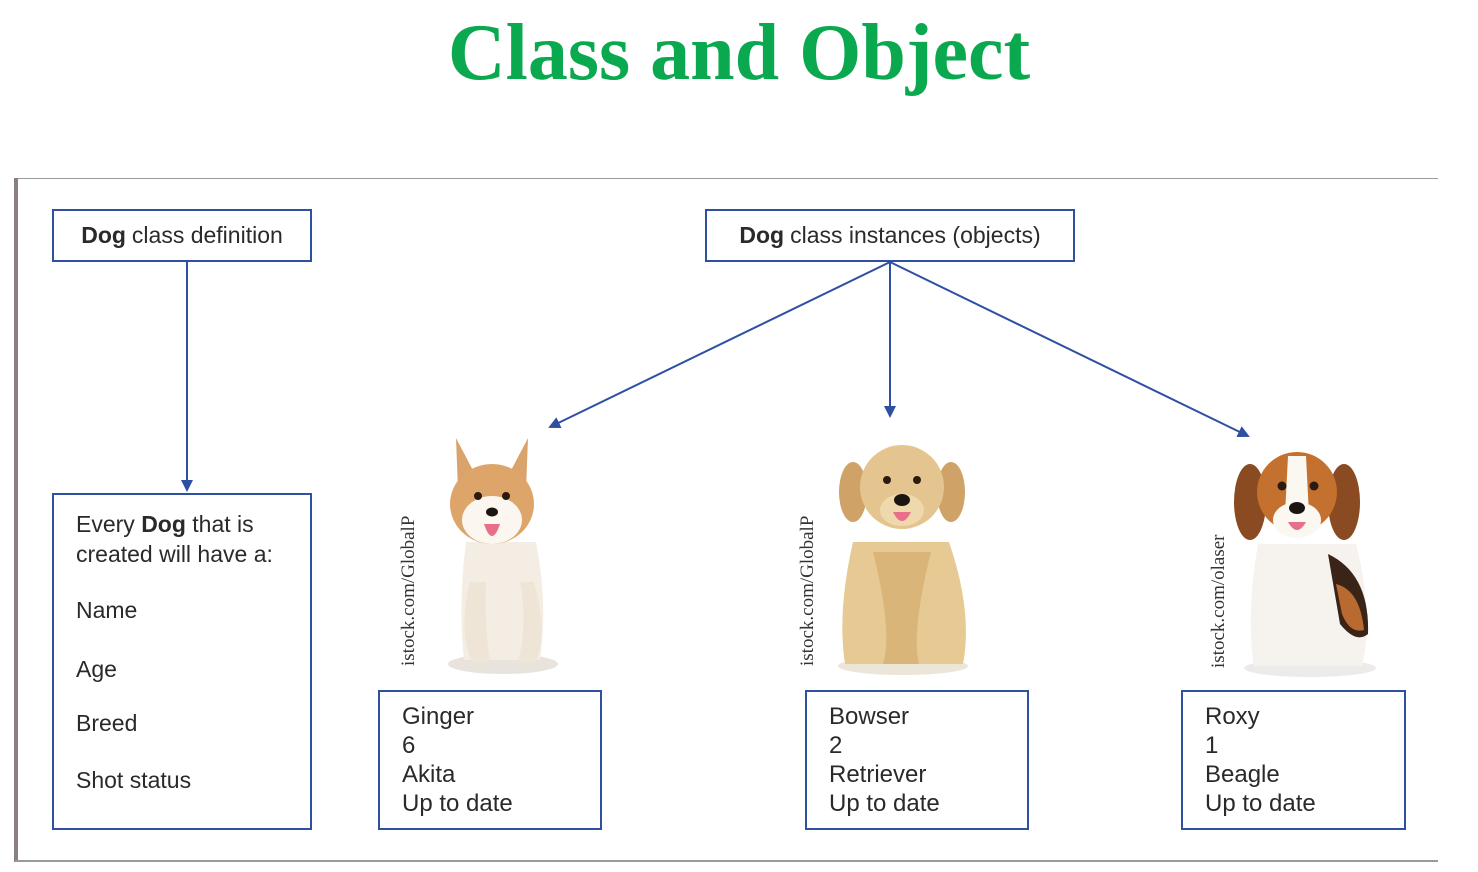 The width and height of the screenshot is (1478, 872). Describe the element at coordinates (1293, 760) in the screenshot. I see `instance-box-roxy: Roxy 1 Beagle Up to date` at that location.